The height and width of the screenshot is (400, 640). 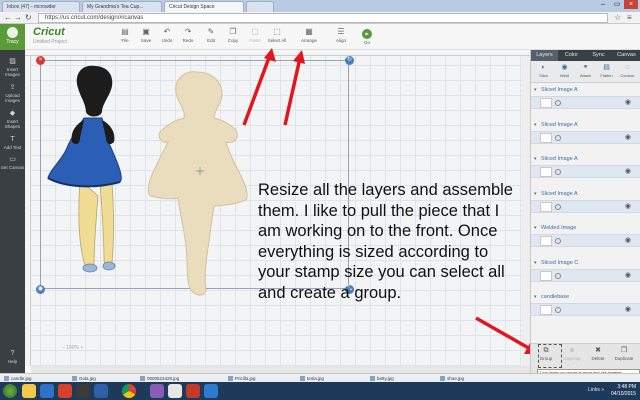 What do you see at coordinates (598, 354) in the screenshot?
I see `delete-button: ✖ Delete` at bounding box center [598, 354].